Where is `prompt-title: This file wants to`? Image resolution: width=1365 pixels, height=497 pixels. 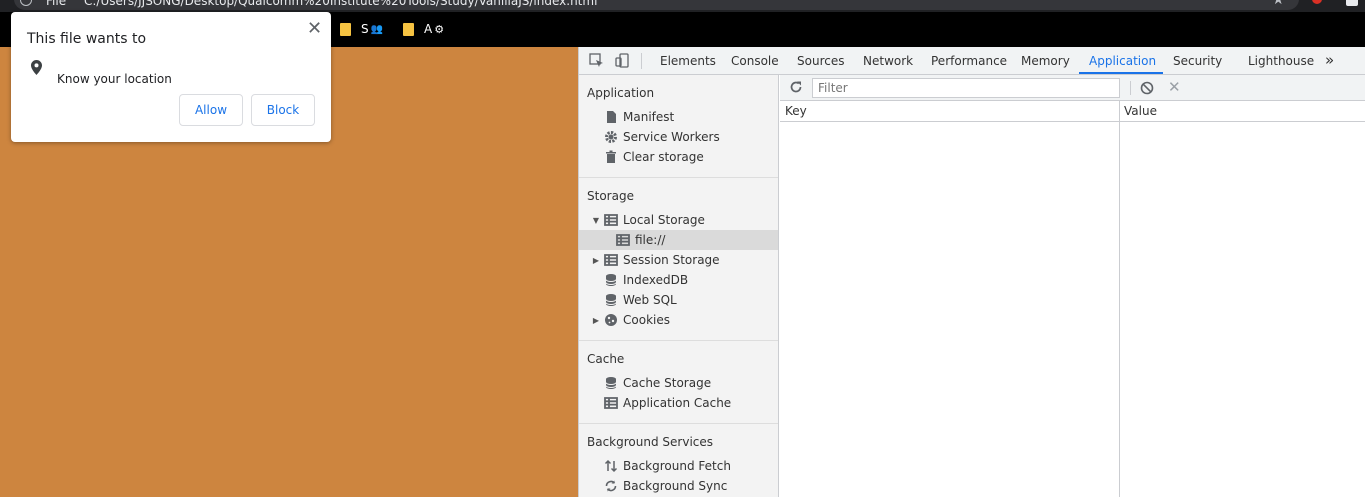 prompt-title: This file wants to is located at coordinates (87, 39).